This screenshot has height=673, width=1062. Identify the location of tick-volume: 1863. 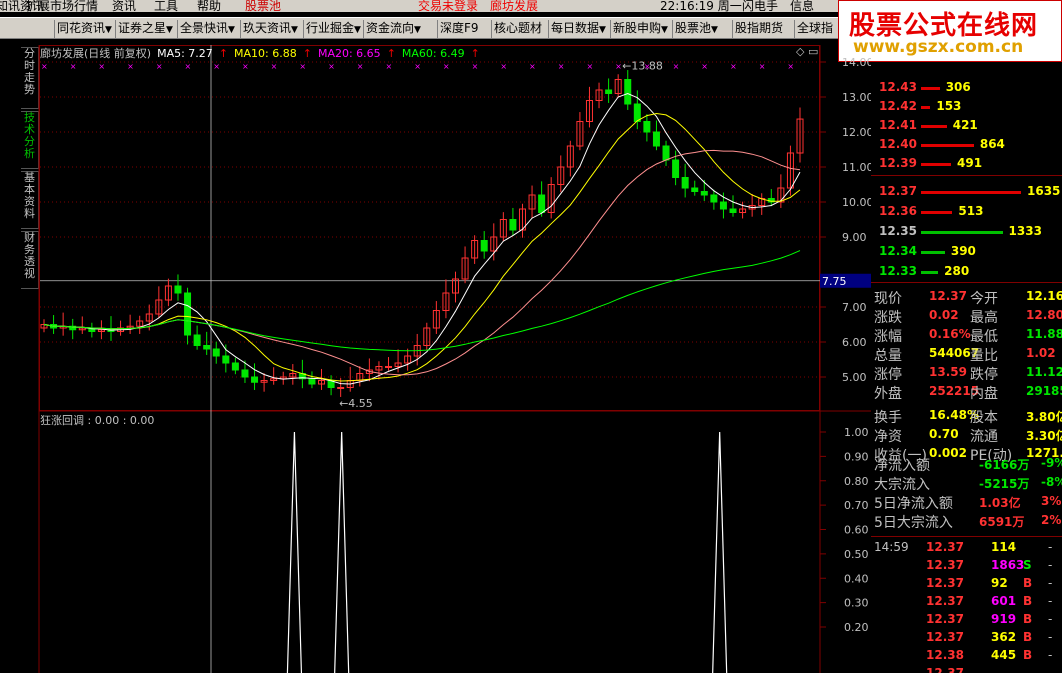
(1008, 565).